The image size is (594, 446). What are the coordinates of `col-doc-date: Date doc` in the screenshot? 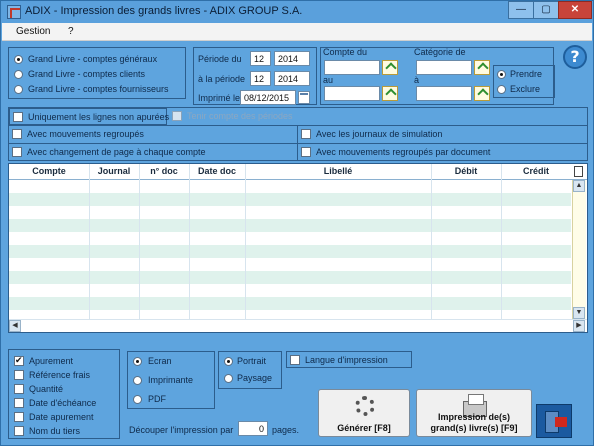 It's located at (217, 171).